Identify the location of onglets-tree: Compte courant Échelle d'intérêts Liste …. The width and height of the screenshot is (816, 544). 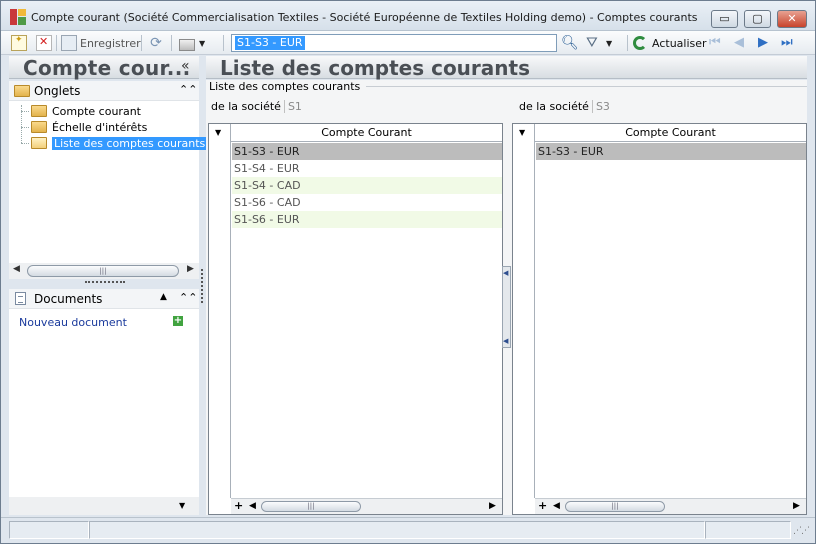
(108, 182).